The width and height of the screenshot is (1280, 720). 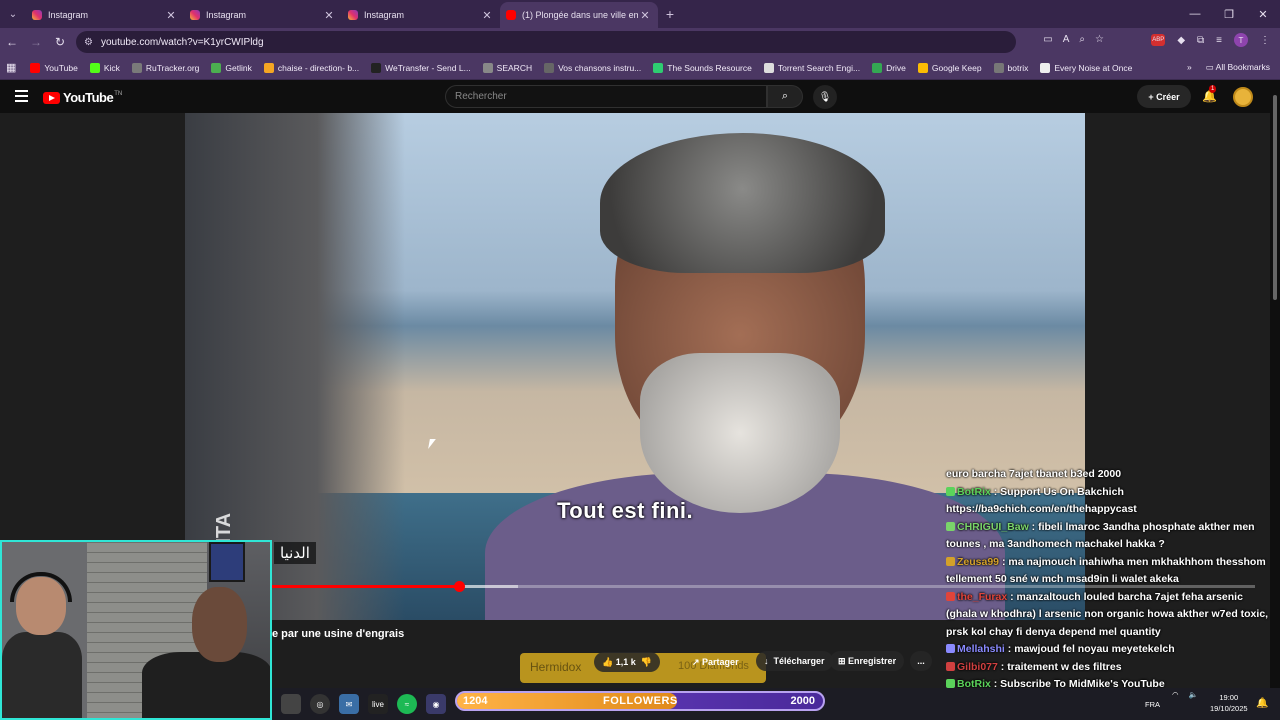 What do you see at coordinates (956, 67) in the screenshot?
I see `bookmark-label: Google Keep` at bounding box center [956, 67].